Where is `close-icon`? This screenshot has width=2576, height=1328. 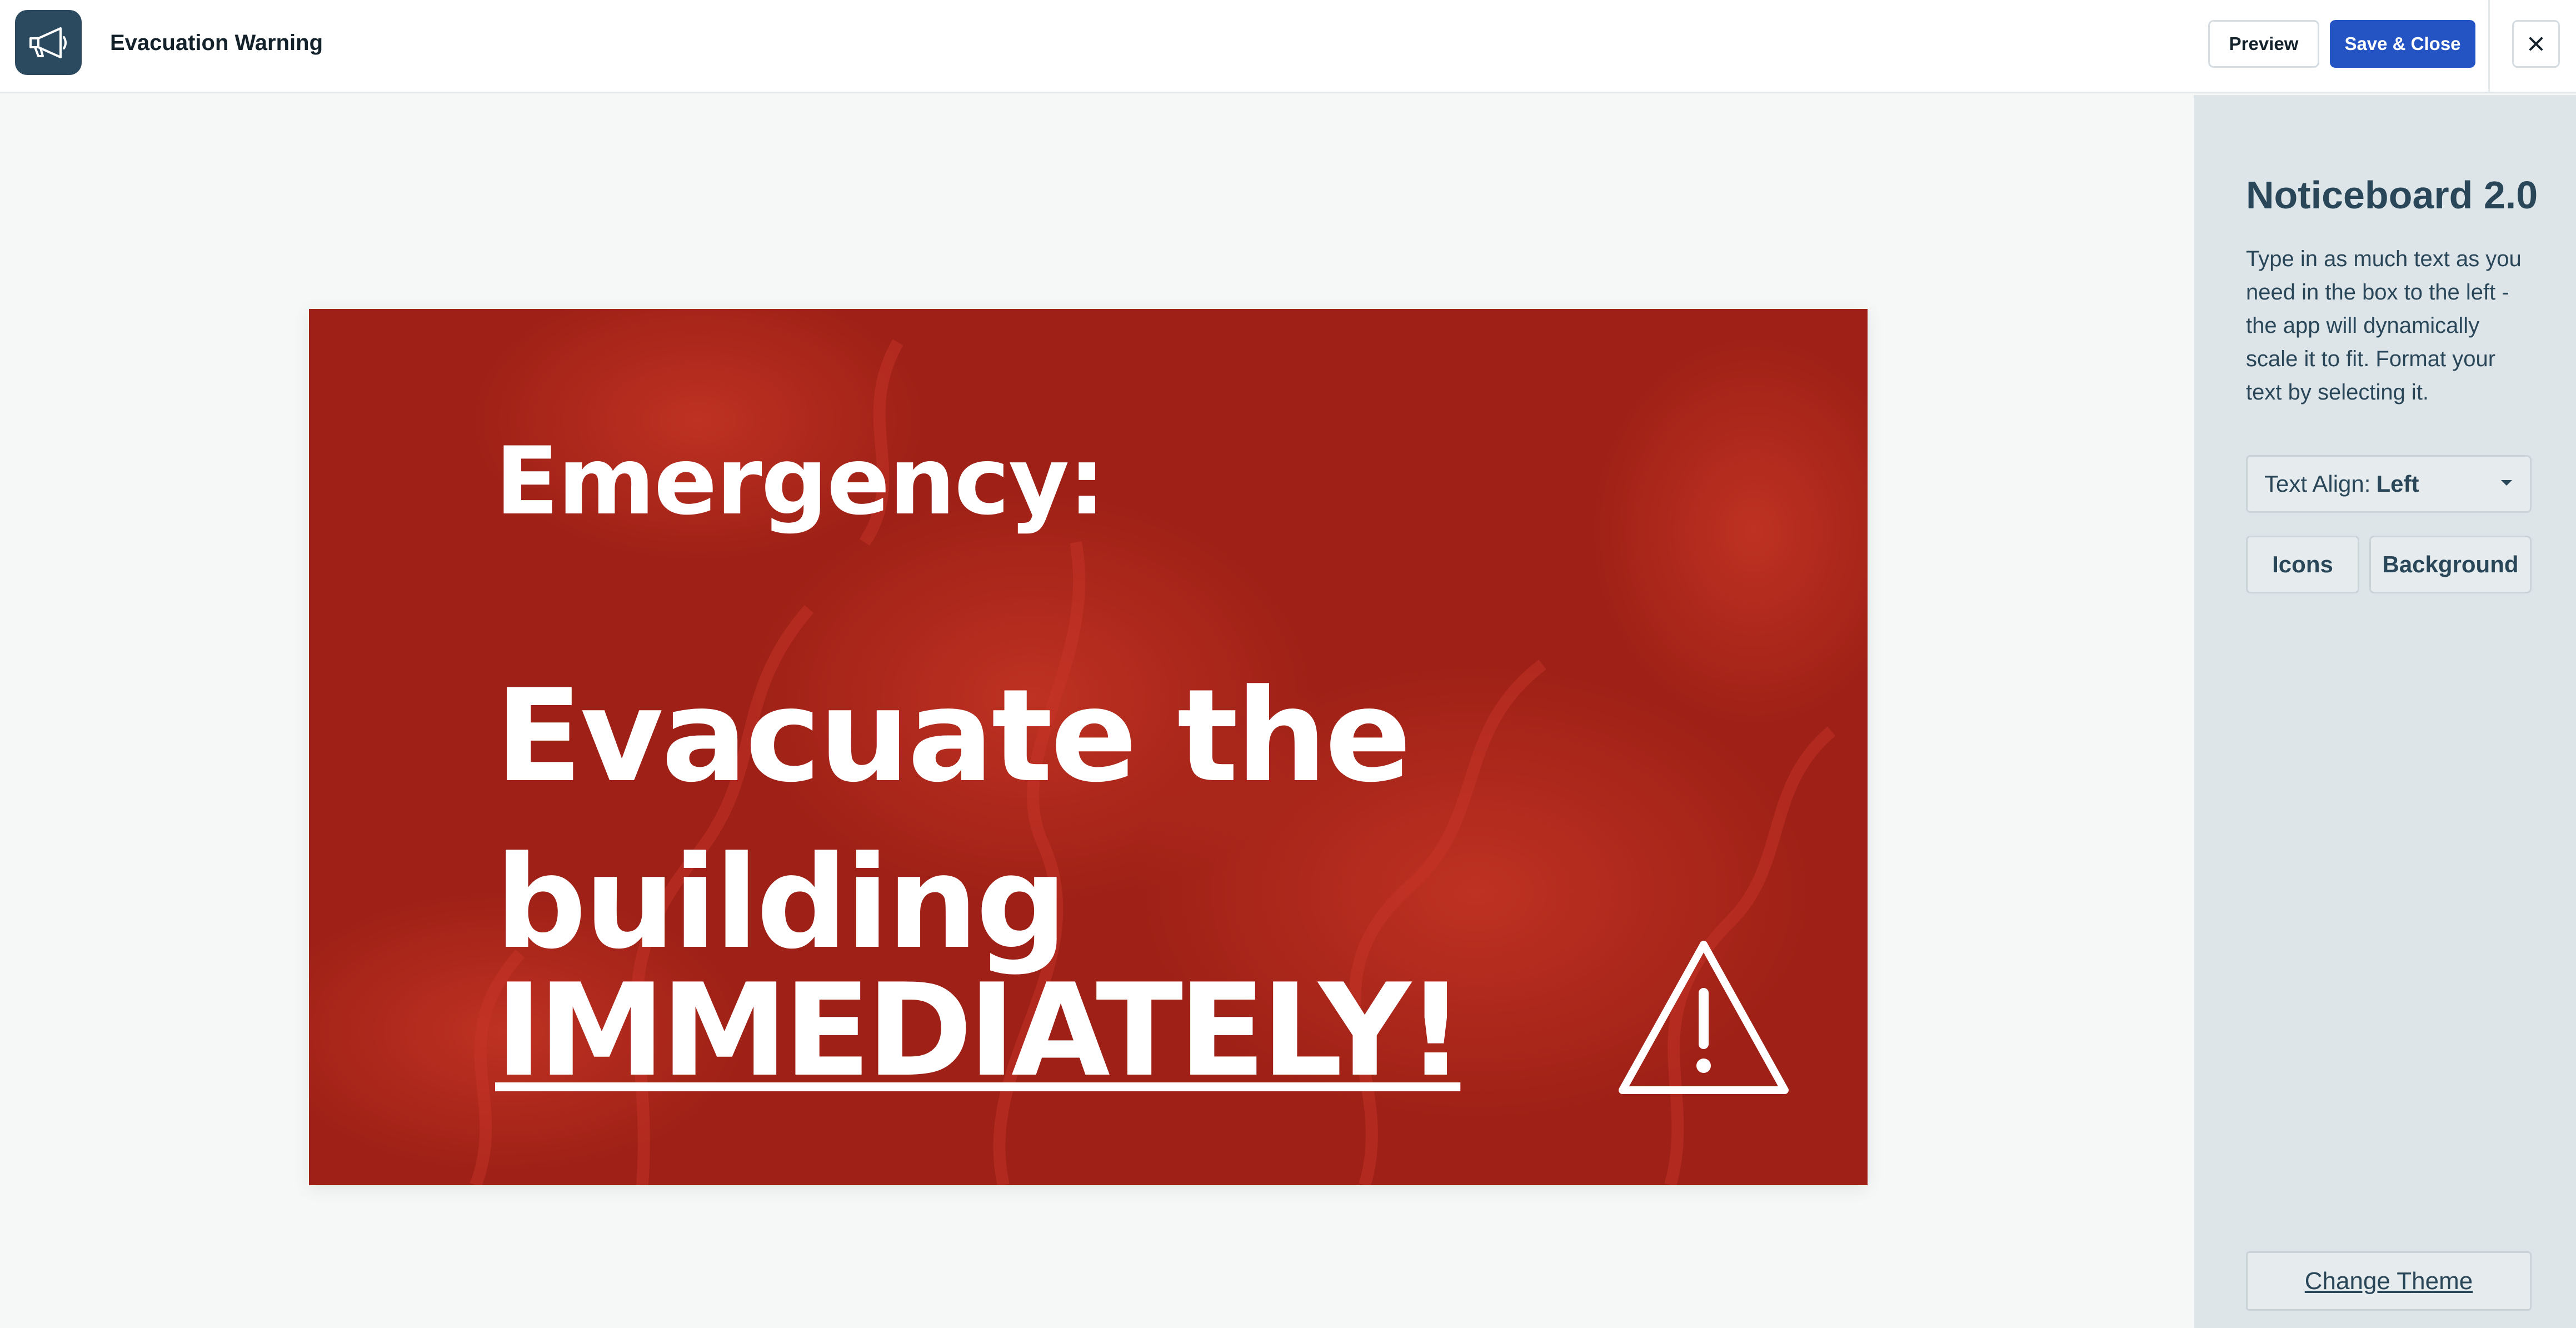 close-icon is located at coordinates (2536, 44).